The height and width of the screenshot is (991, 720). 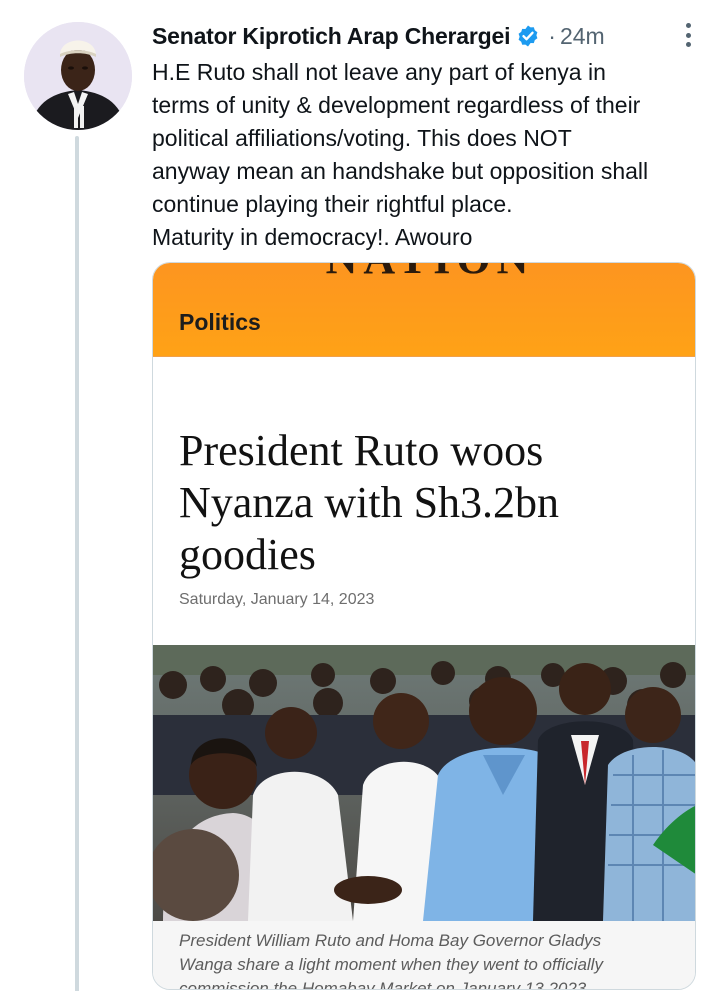 What do you see at coordinates (332, 204) in the screenshot?
I see `tweet-text-line: continue playing their rightful place.` at bounding box center [332, 204].